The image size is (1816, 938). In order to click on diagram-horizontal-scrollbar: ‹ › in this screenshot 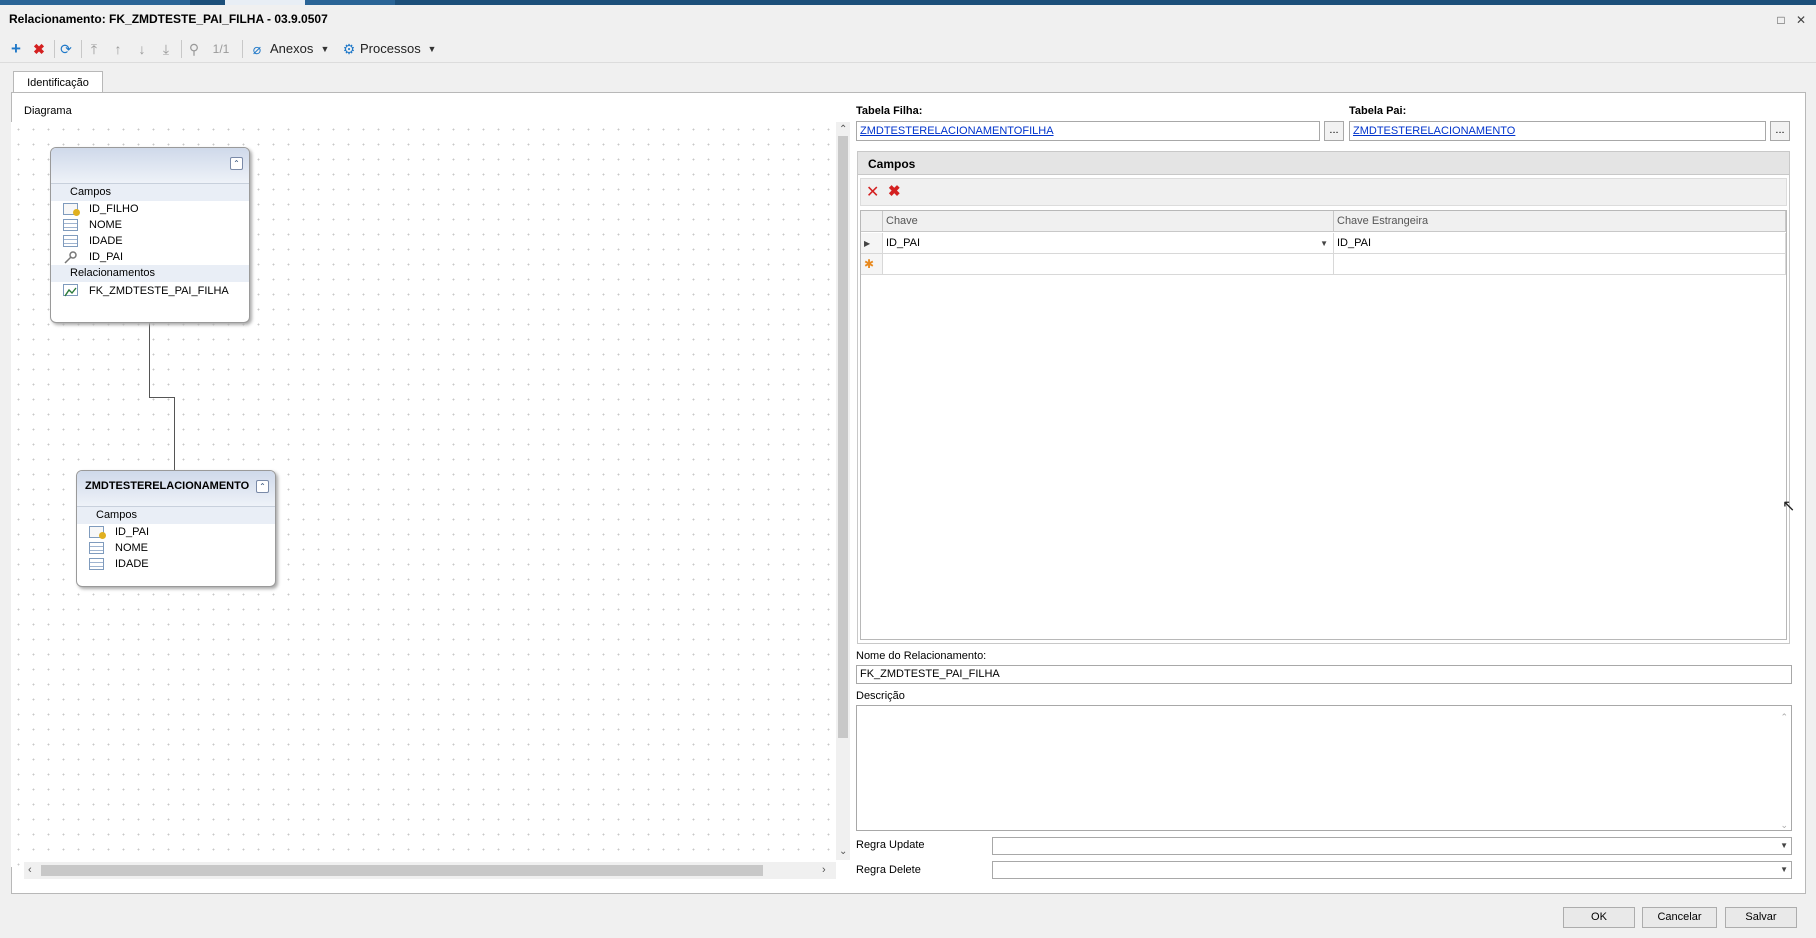, I will do `click(430, 870)`.